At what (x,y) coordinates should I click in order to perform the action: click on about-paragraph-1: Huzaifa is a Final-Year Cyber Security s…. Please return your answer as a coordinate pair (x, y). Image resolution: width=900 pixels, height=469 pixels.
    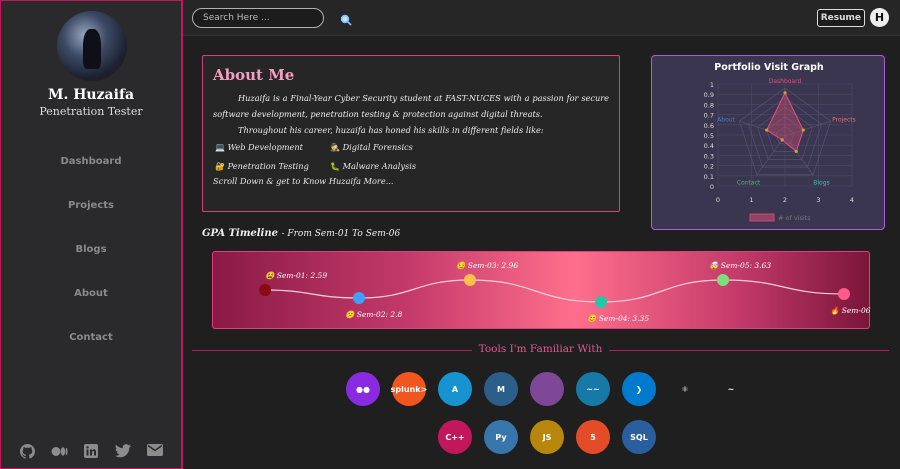
    Looking at the image, I should click on (411, 106).